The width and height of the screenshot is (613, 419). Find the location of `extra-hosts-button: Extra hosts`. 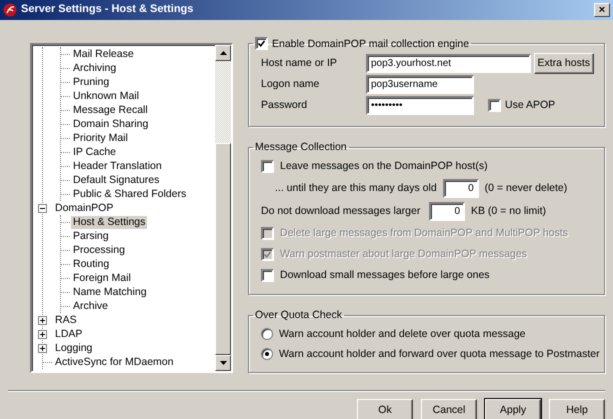

extra-hosts-button: Extra hosts is located at coordinates (564, 63).